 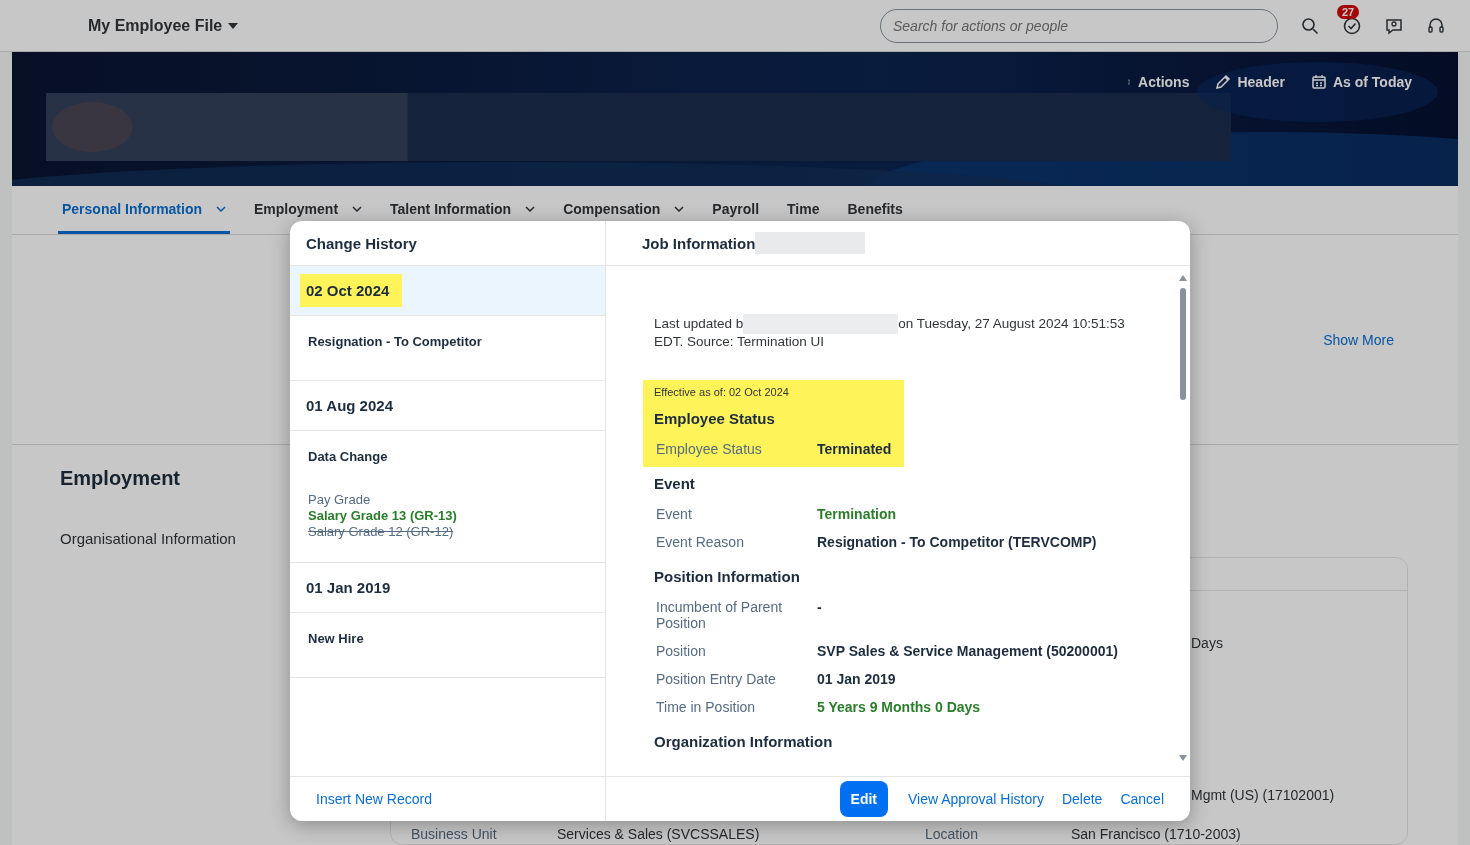 I want to click on footer-link-button: View Approval History, so click(x=976, y=799).